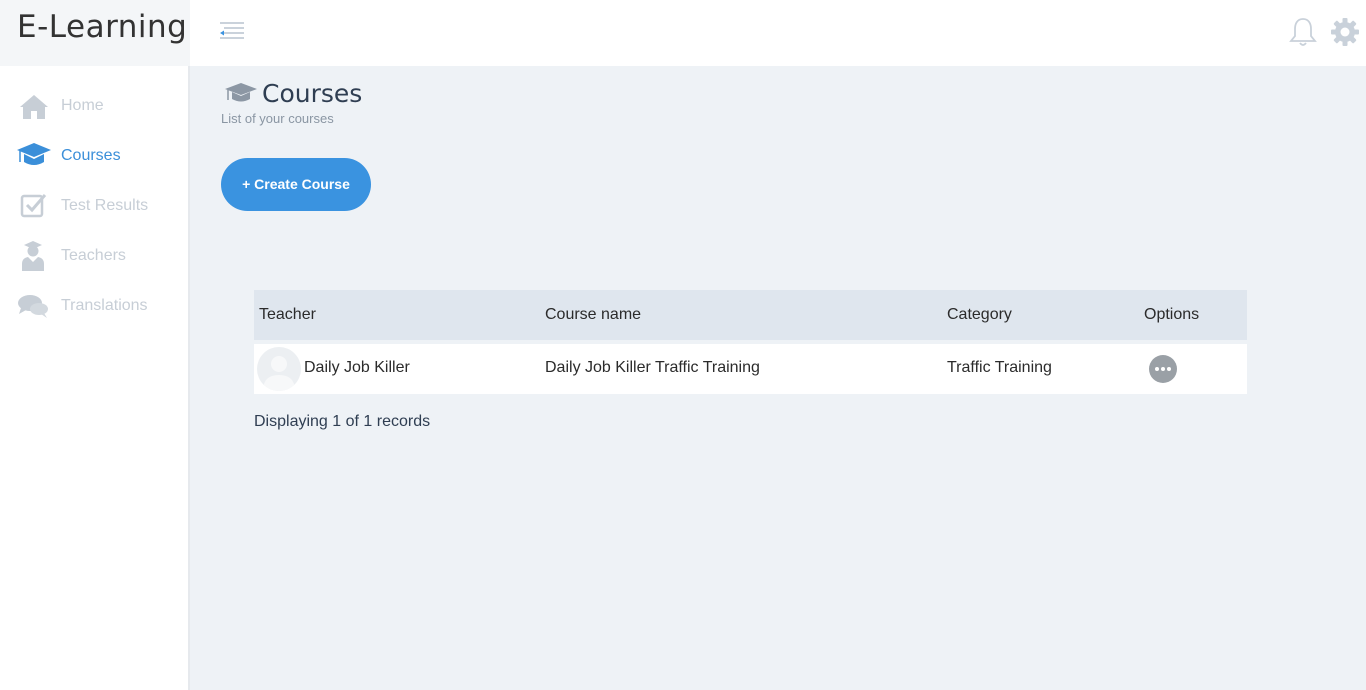 The width and height of the screenshot is (1366, 690). Describe the element at coordinates (232, 32) in the screenshot. I see `menu-collapse-icon` at that location.